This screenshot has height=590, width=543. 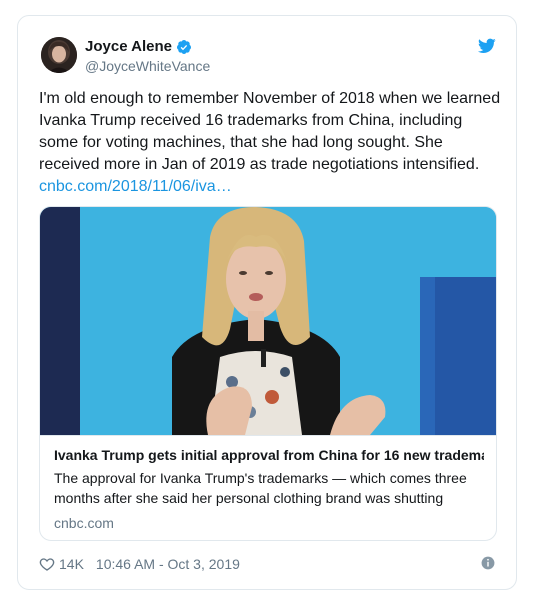 What do you see at coordinates (488, 563) in the screenshot?
I see `info-icon` at bounding box center [488, 563].